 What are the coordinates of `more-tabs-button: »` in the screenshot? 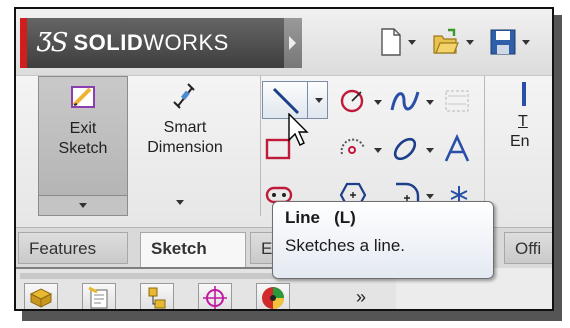 It's located at (361, 297).